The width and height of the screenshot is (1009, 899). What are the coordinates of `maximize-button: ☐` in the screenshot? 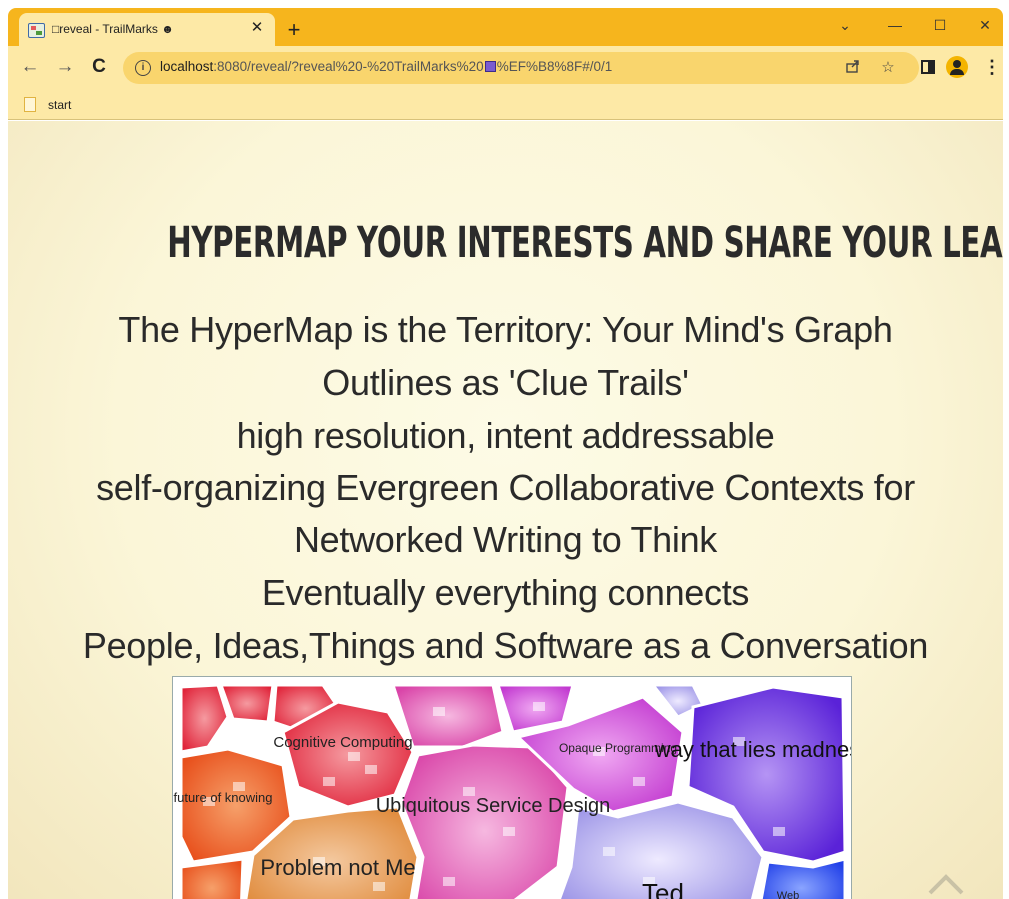 It's located at (940, 25).